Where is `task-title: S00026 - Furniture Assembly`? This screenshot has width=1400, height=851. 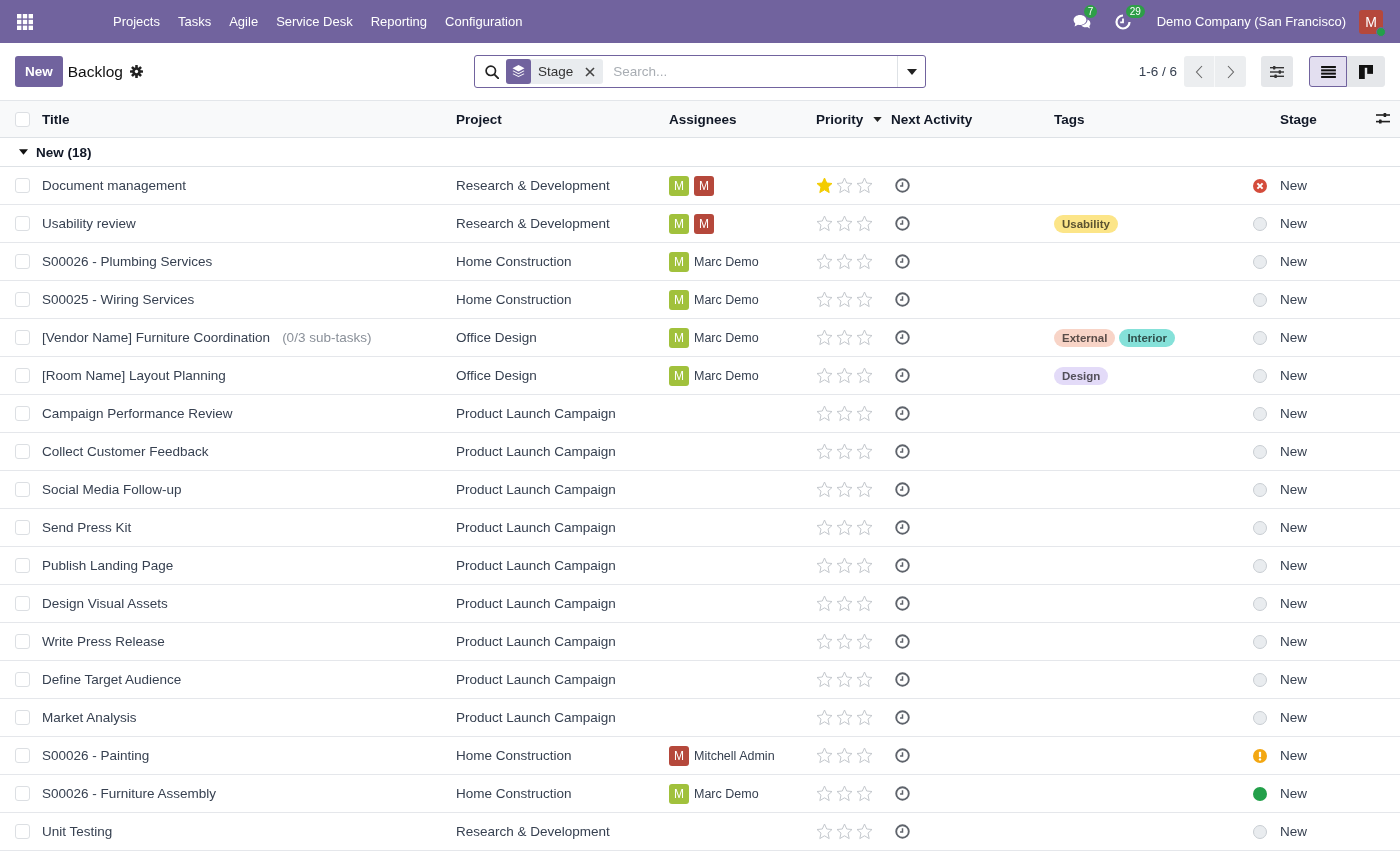
task-title: S00026 - Furniture Assembly is located at coordinates (129, 793).